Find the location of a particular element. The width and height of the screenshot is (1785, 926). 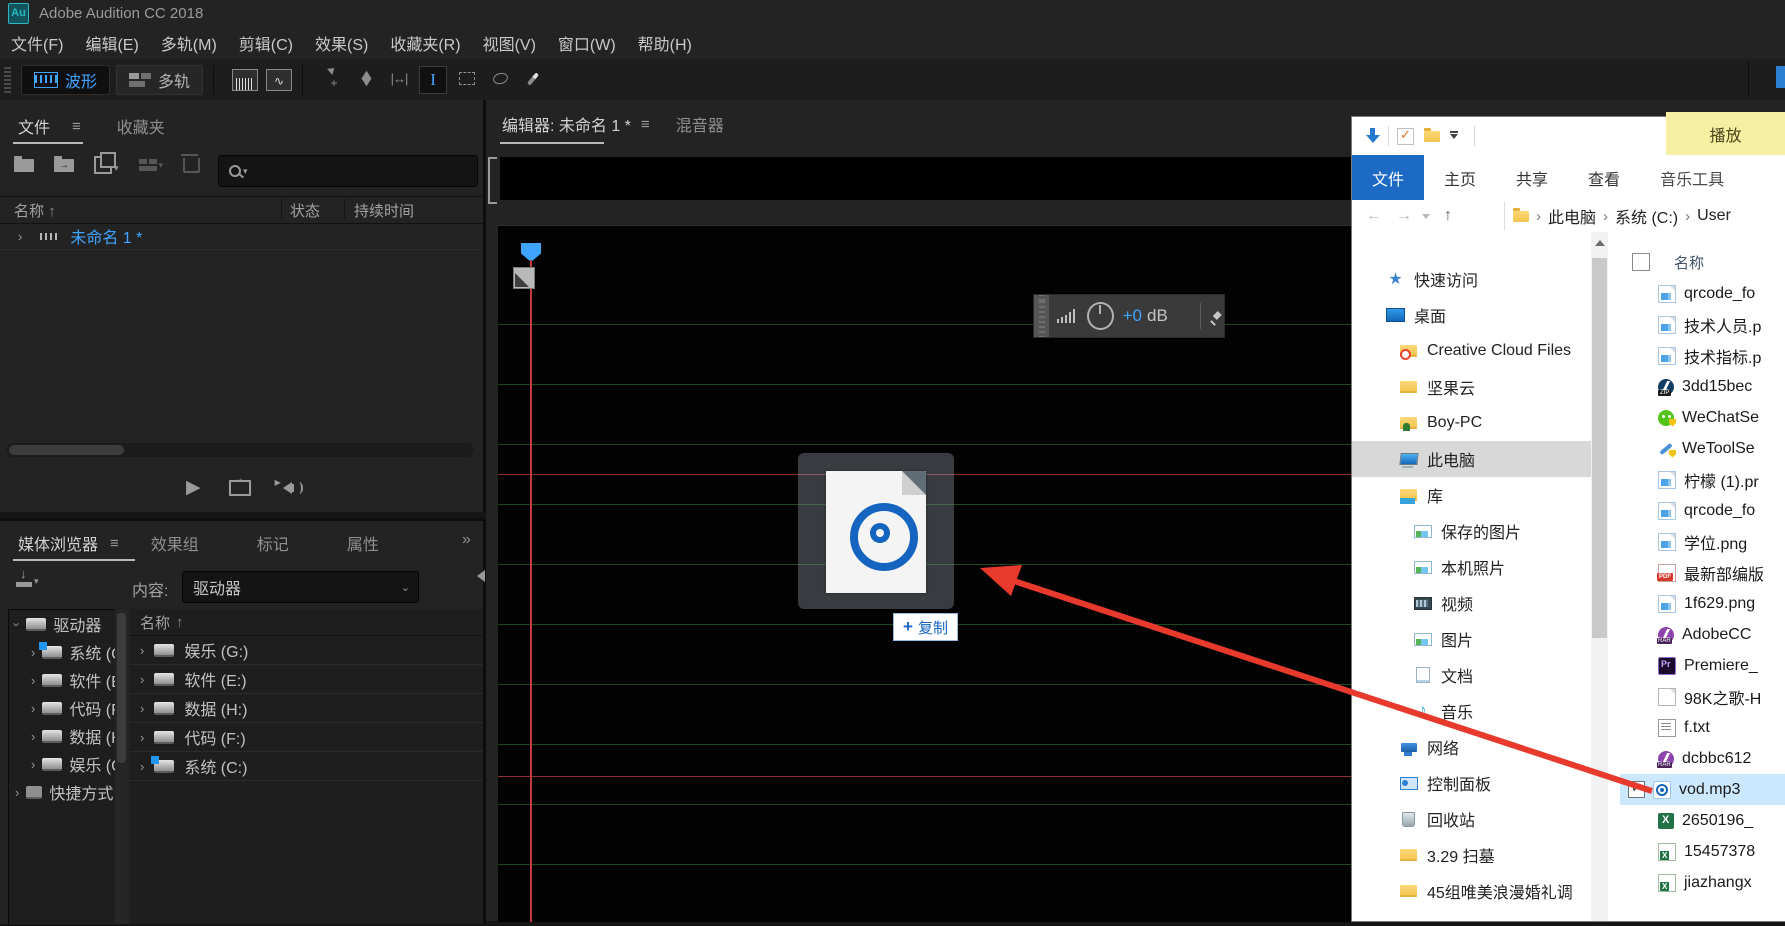

contextual-tab-play: 播放 is located at coordinates (1725, 133).